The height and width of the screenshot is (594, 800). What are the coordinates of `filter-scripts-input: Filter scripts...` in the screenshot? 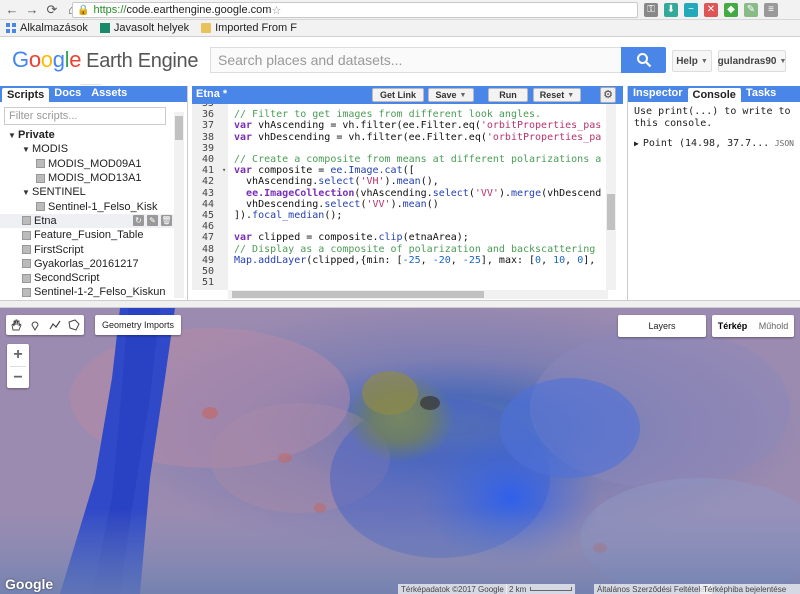 It's located at (85, 116).